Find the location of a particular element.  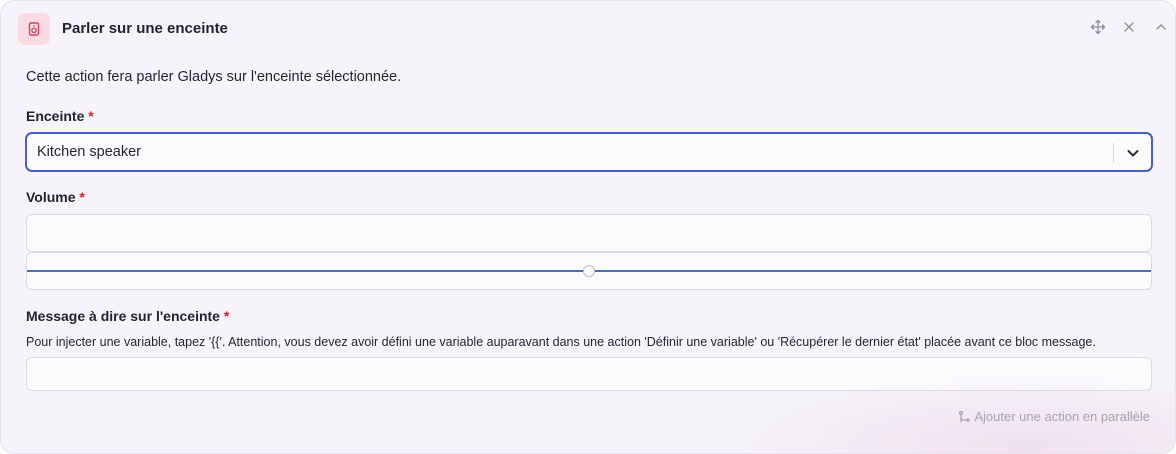

message-label: Message à dire sur l'enceinte * is located at coordinates (127, 316).